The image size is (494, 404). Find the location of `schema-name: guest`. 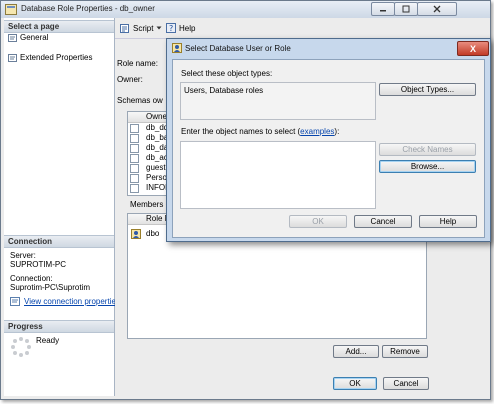

schema-name: guest is located at coordinates (156, 167).